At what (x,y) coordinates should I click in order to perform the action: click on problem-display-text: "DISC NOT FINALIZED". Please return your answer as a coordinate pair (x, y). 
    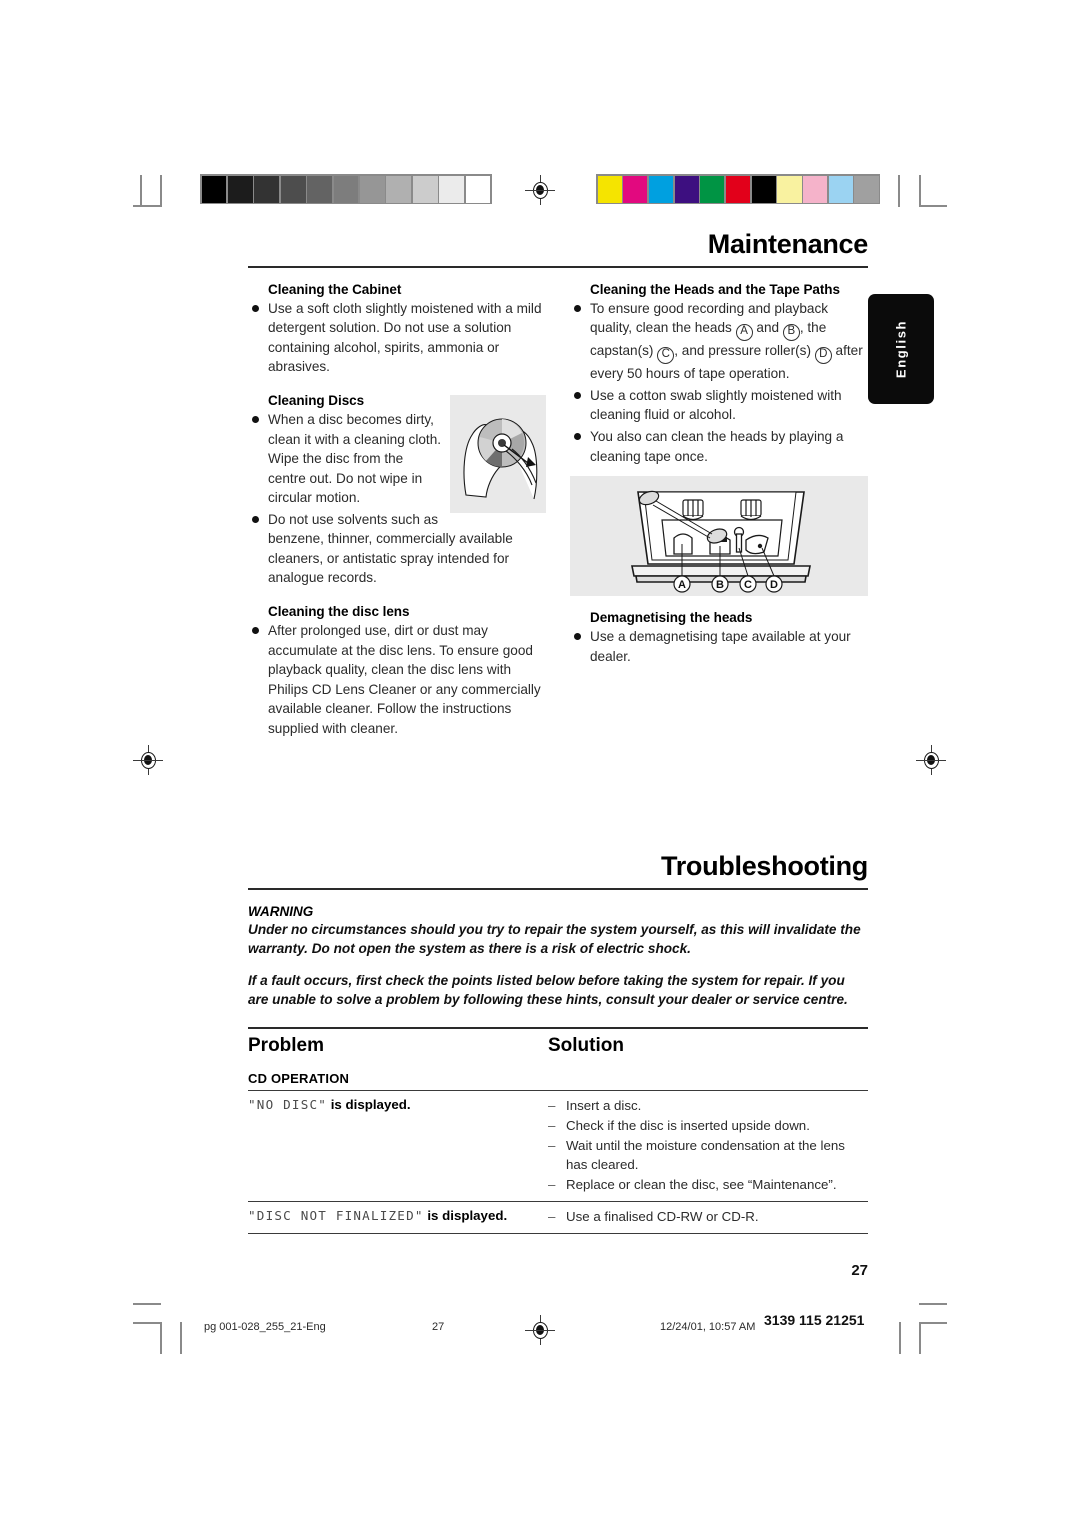
    Looking at the image, I should click on (336, 1216).